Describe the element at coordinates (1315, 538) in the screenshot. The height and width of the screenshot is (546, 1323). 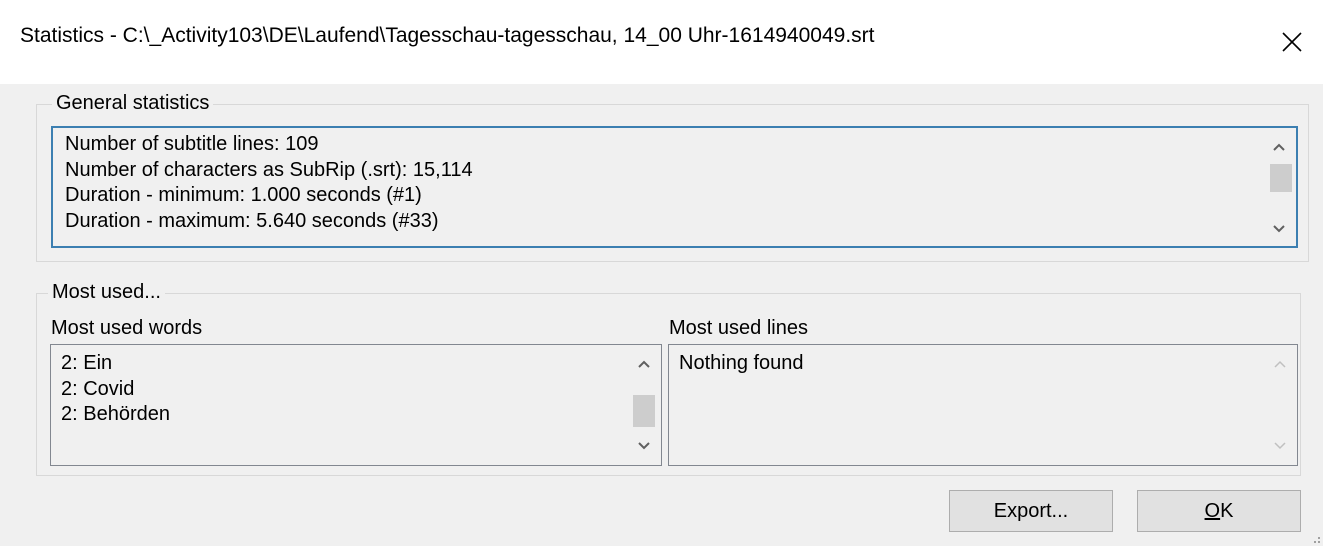
I see `resize-grip-icon` at that location.